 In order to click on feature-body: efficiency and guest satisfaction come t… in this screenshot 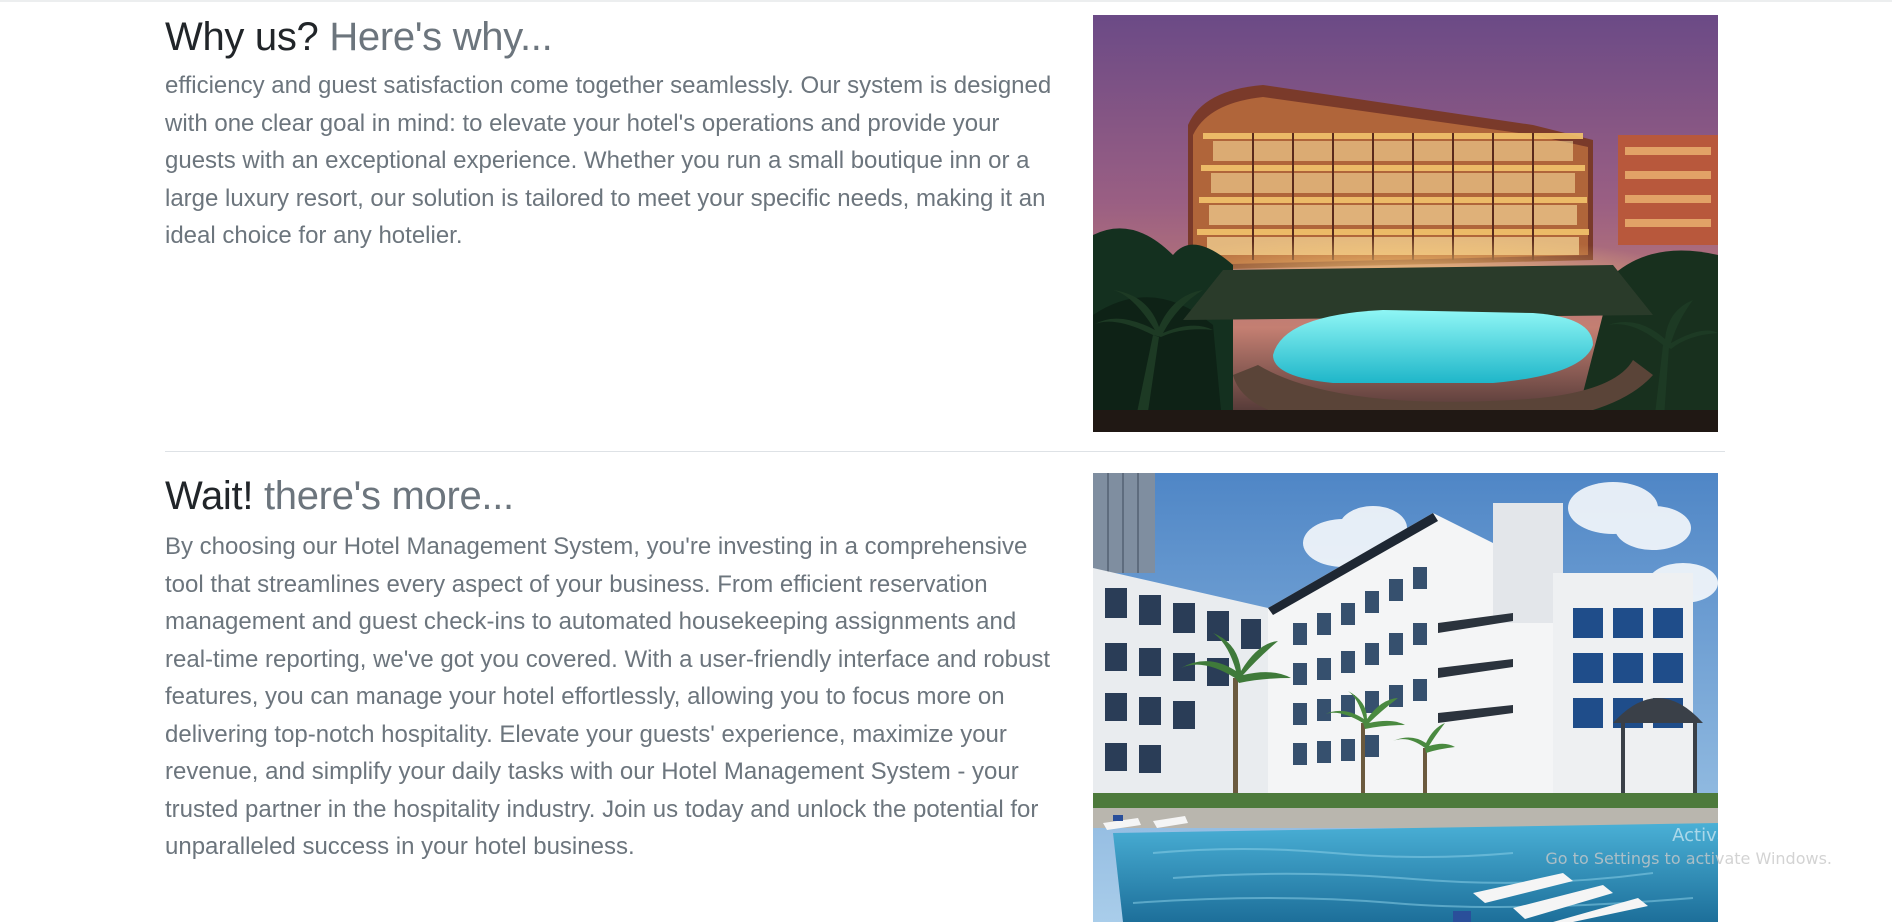, I will do `click(608, 160)`.